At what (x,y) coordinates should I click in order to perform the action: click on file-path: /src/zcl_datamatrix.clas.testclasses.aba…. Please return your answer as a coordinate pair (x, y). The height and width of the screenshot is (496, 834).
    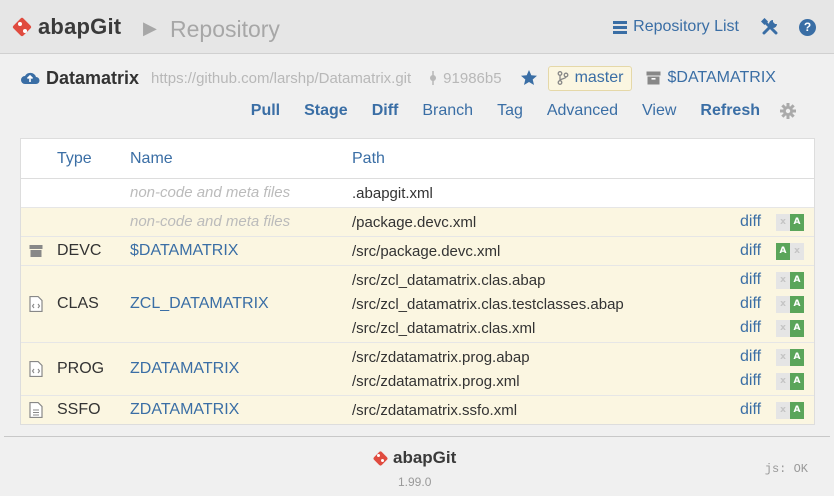
    Looking at the image, I should click on (488, 304).